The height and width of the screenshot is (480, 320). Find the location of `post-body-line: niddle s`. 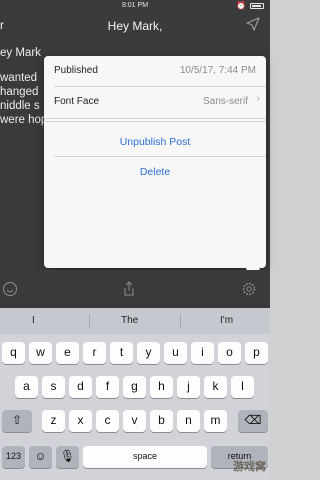

post-body-line: niddle s is located at coordinates (20, 106).